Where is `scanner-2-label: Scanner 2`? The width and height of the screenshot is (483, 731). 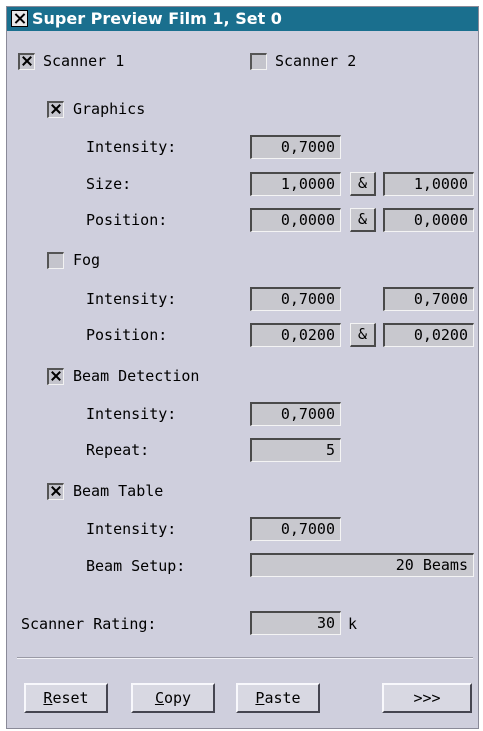
scanner-2-label: Scanner 2 is located at coordinates (316, 61).